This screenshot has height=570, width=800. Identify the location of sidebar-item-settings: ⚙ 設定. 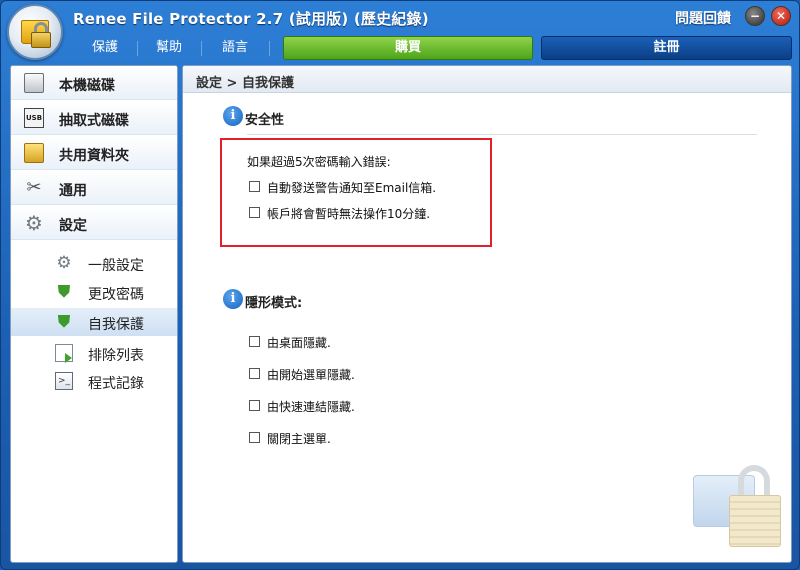
(94, 223).